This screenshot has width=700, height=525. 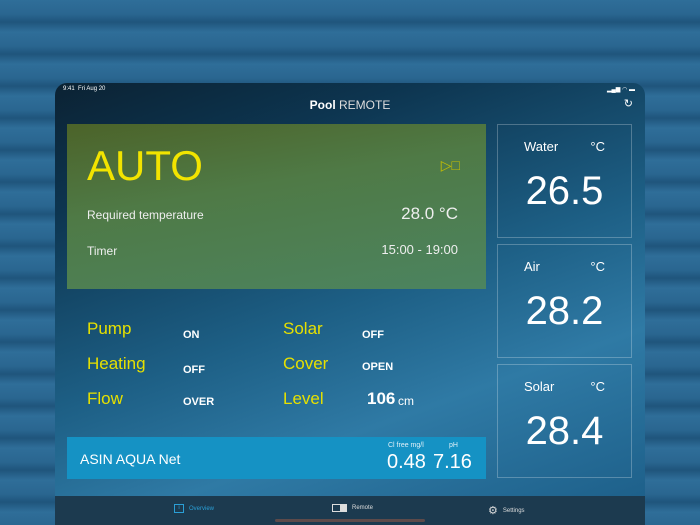 What do you see at coordinates (276, 458) in the screenshot?
I see `aqua-net-panel: ASIN AQUA Net Cl free mg/l pH 0.48 7.16` at bounding box center [276, 458].